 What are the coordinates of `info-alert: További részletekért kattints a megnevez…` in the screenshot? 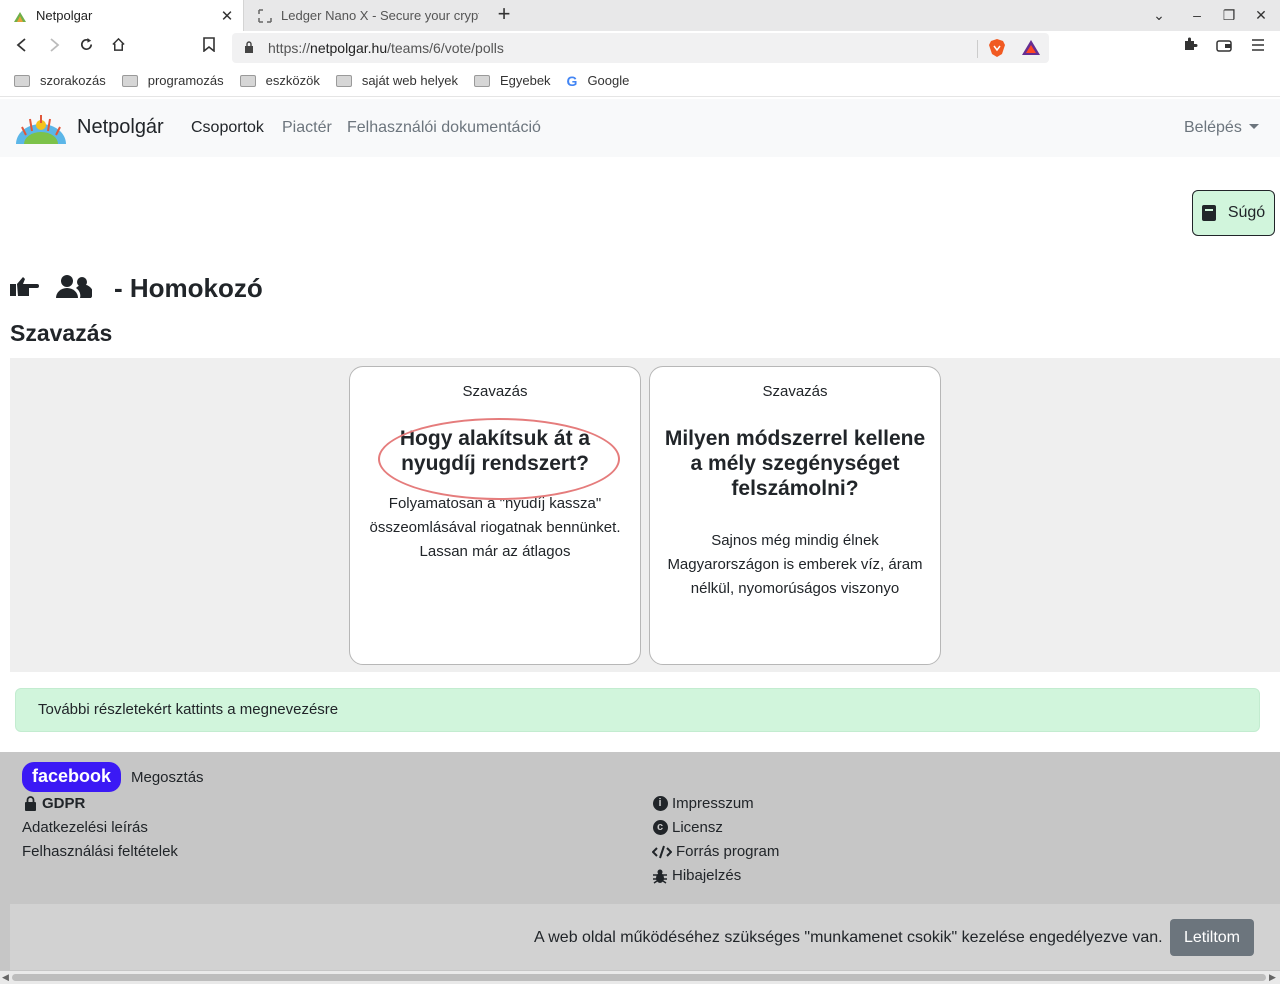 It's located at (637, 710).